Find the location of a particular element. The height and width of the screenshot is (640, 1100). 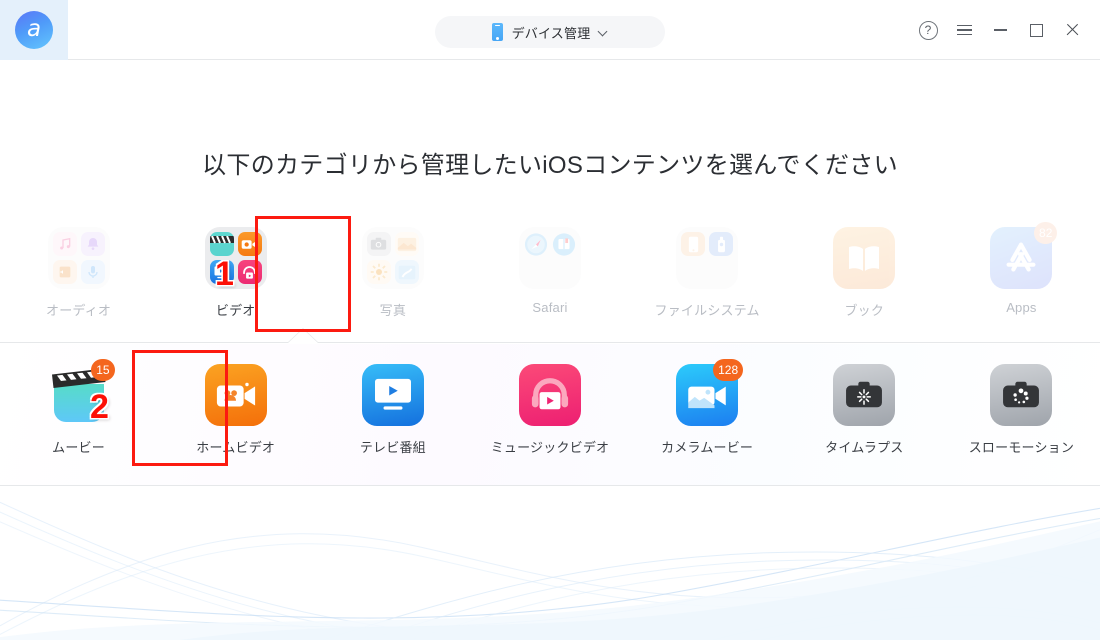

category-item-apps: 82 Apps is located at coordinates (1021, 278).